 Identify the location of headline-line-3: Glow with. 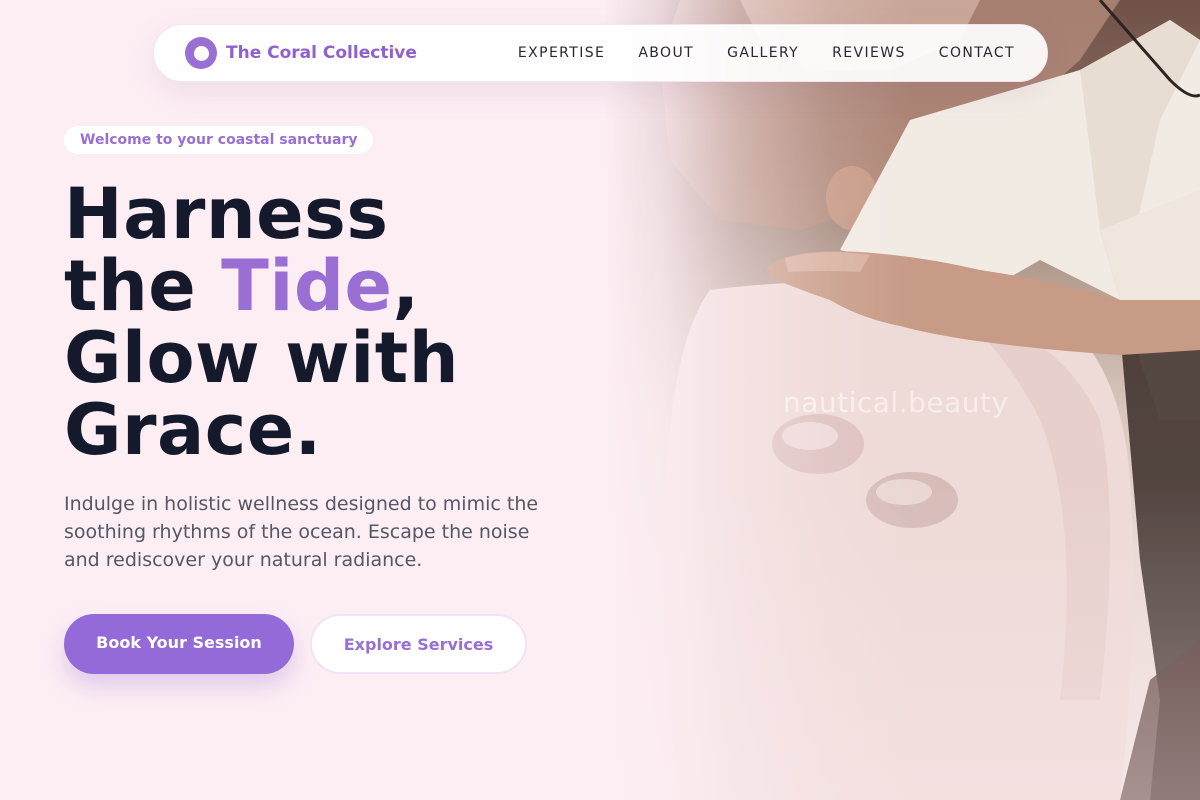
(262, 358).